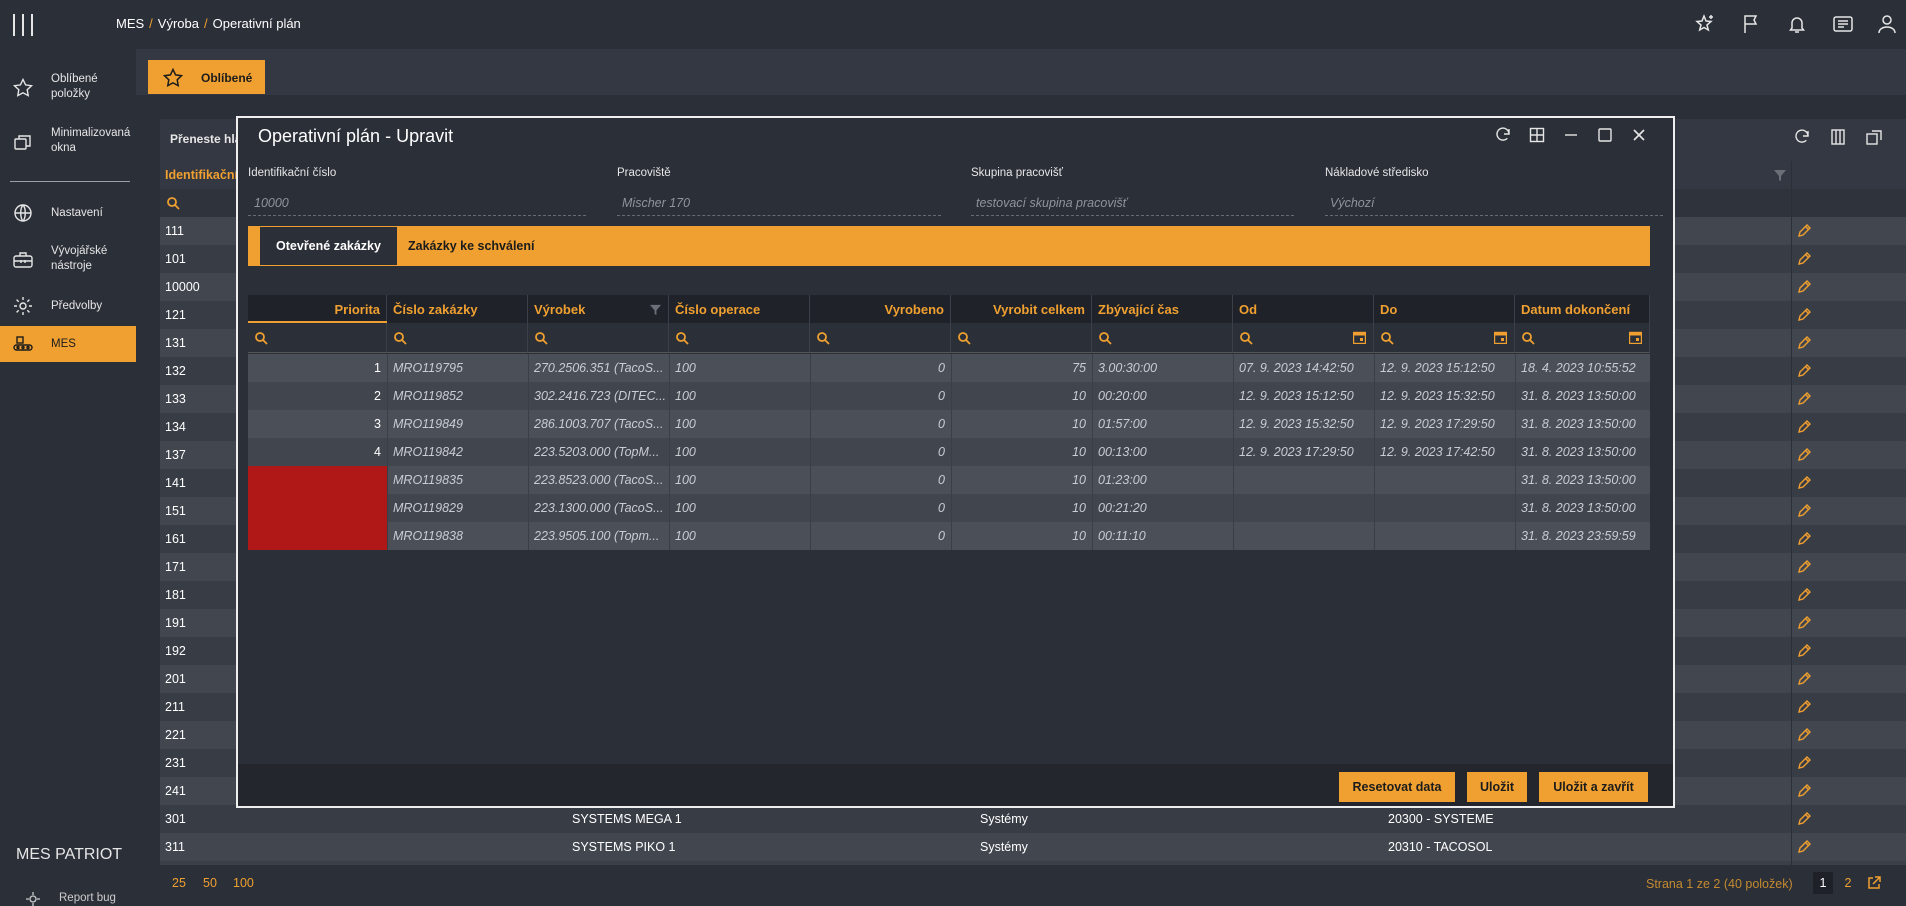 The height and width of the screenshot is (906, 1906). What do you see at coordinates (1823, 883) in the screenshot?
I see `page-button-1: 1` at bounding box center [1823, 883].